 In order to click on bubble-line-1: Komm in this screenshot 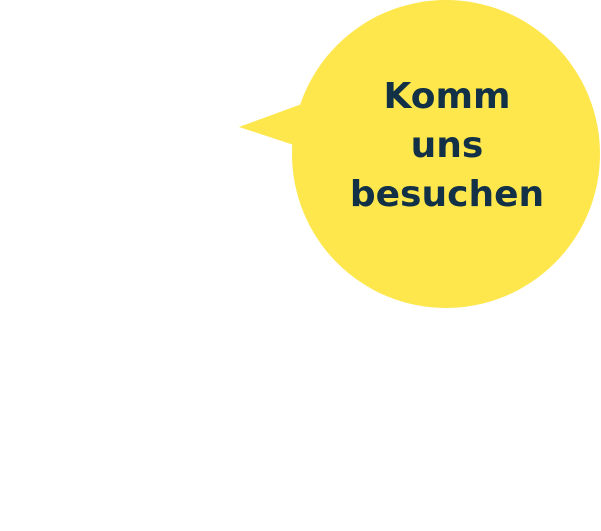, I will do `click(447, 96)`.